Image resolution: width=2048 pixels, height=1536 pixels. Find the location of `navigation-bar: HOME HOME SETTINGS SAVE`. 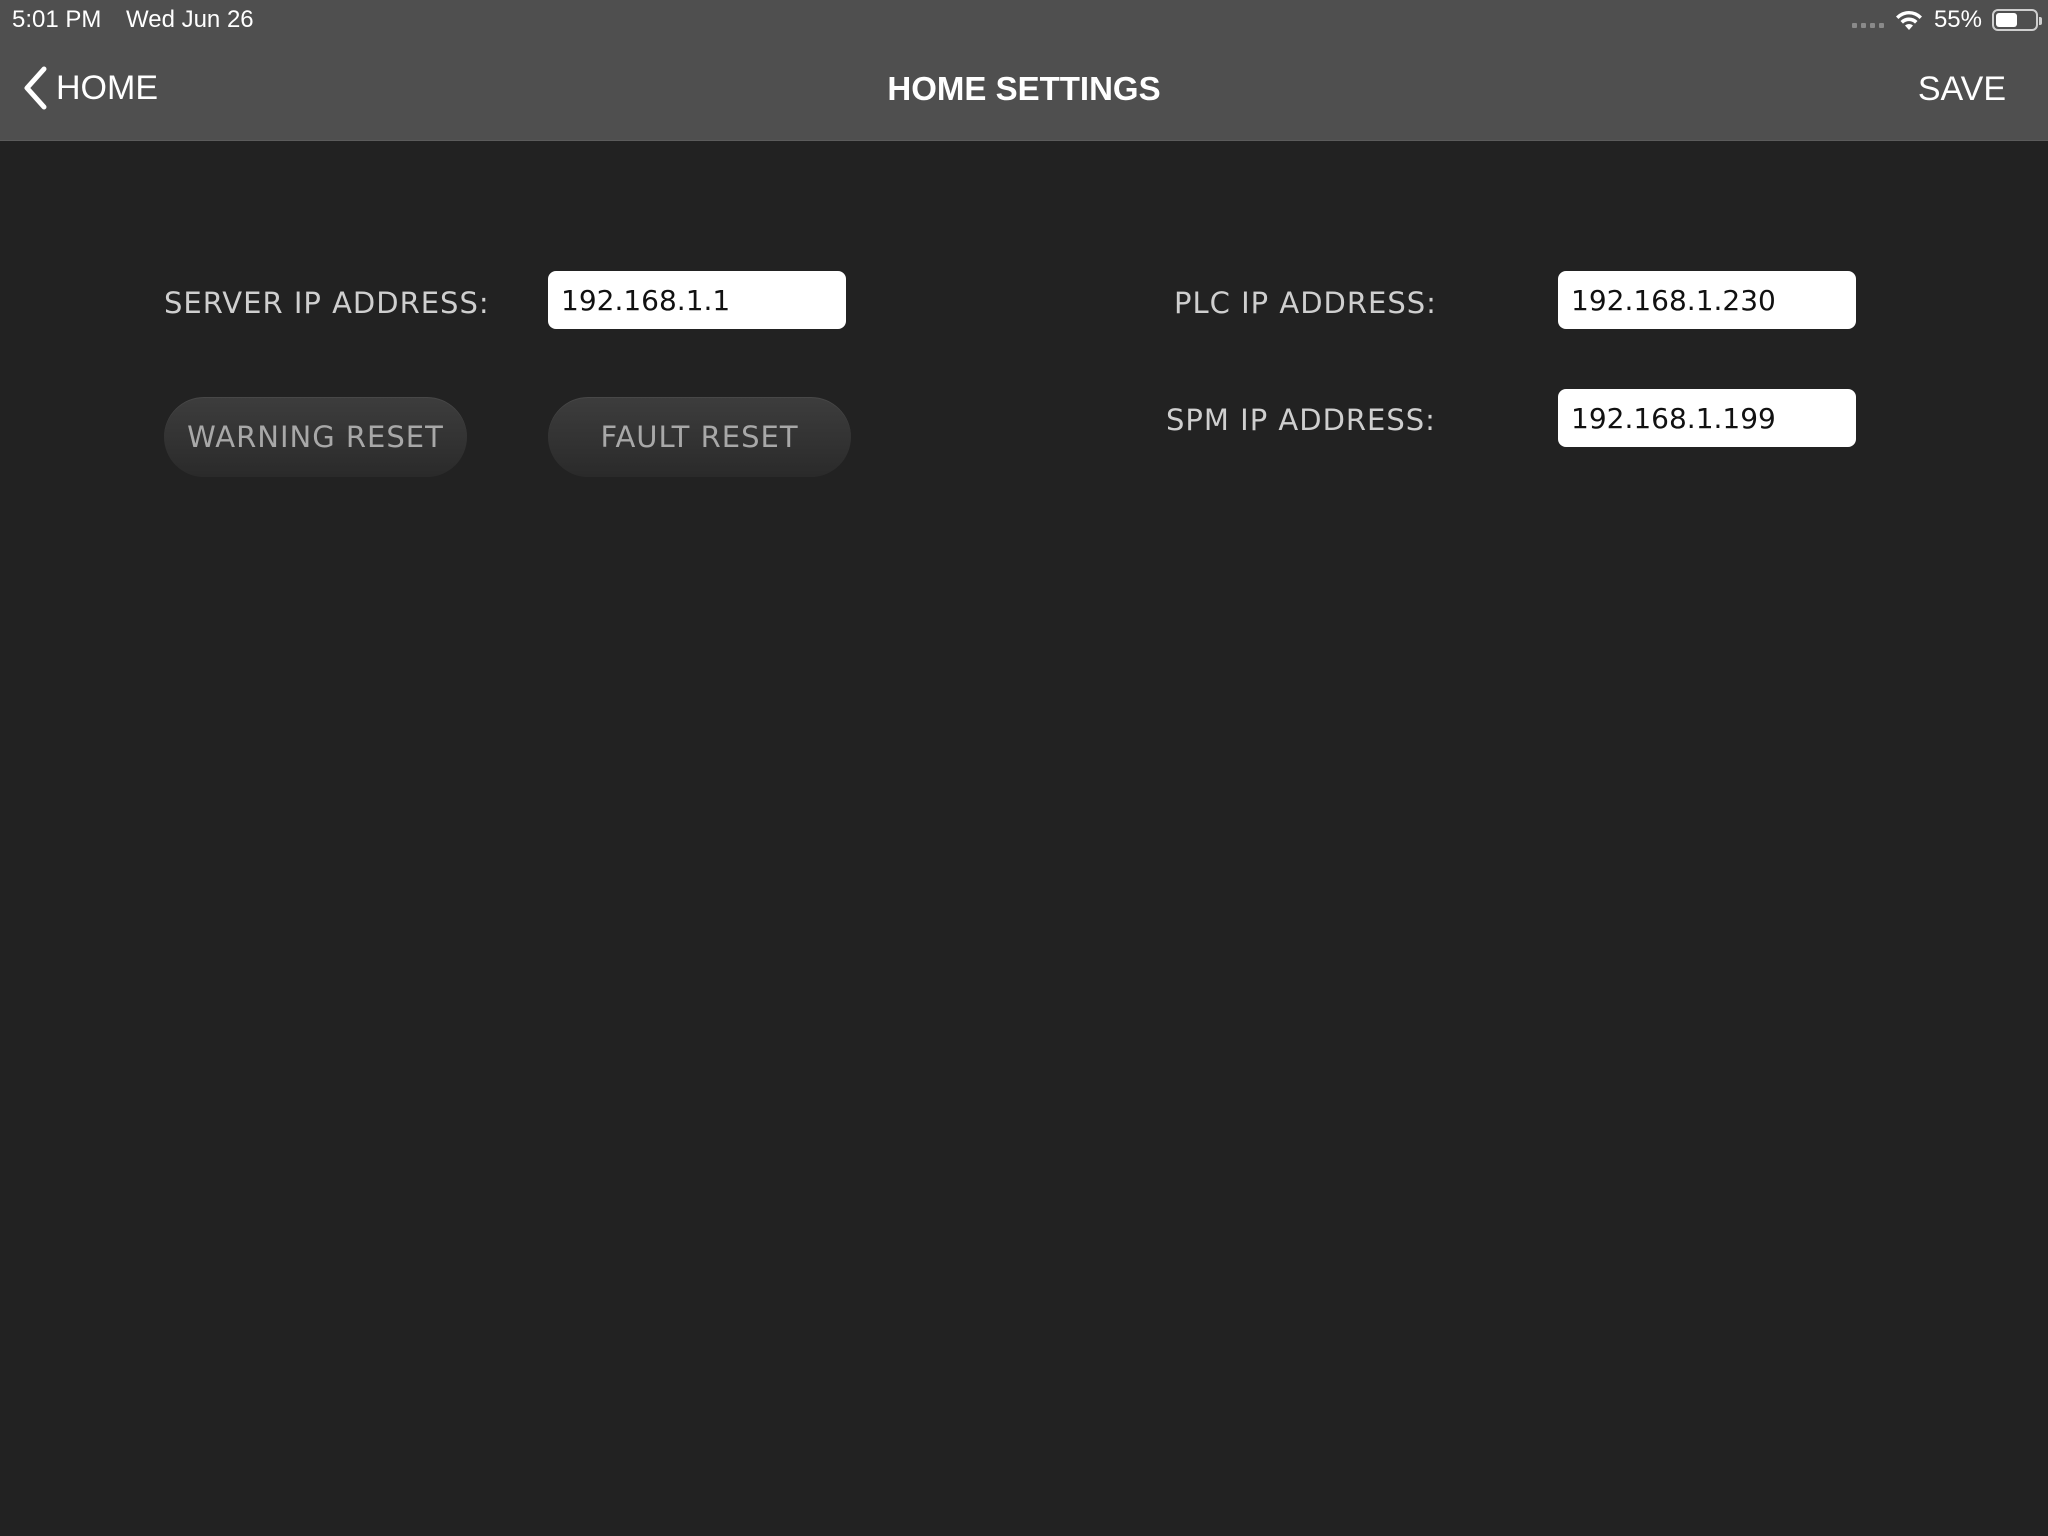

navigation-bar: HOME HOME SETTINGS SAVE is located at coordinates (1024, 90).